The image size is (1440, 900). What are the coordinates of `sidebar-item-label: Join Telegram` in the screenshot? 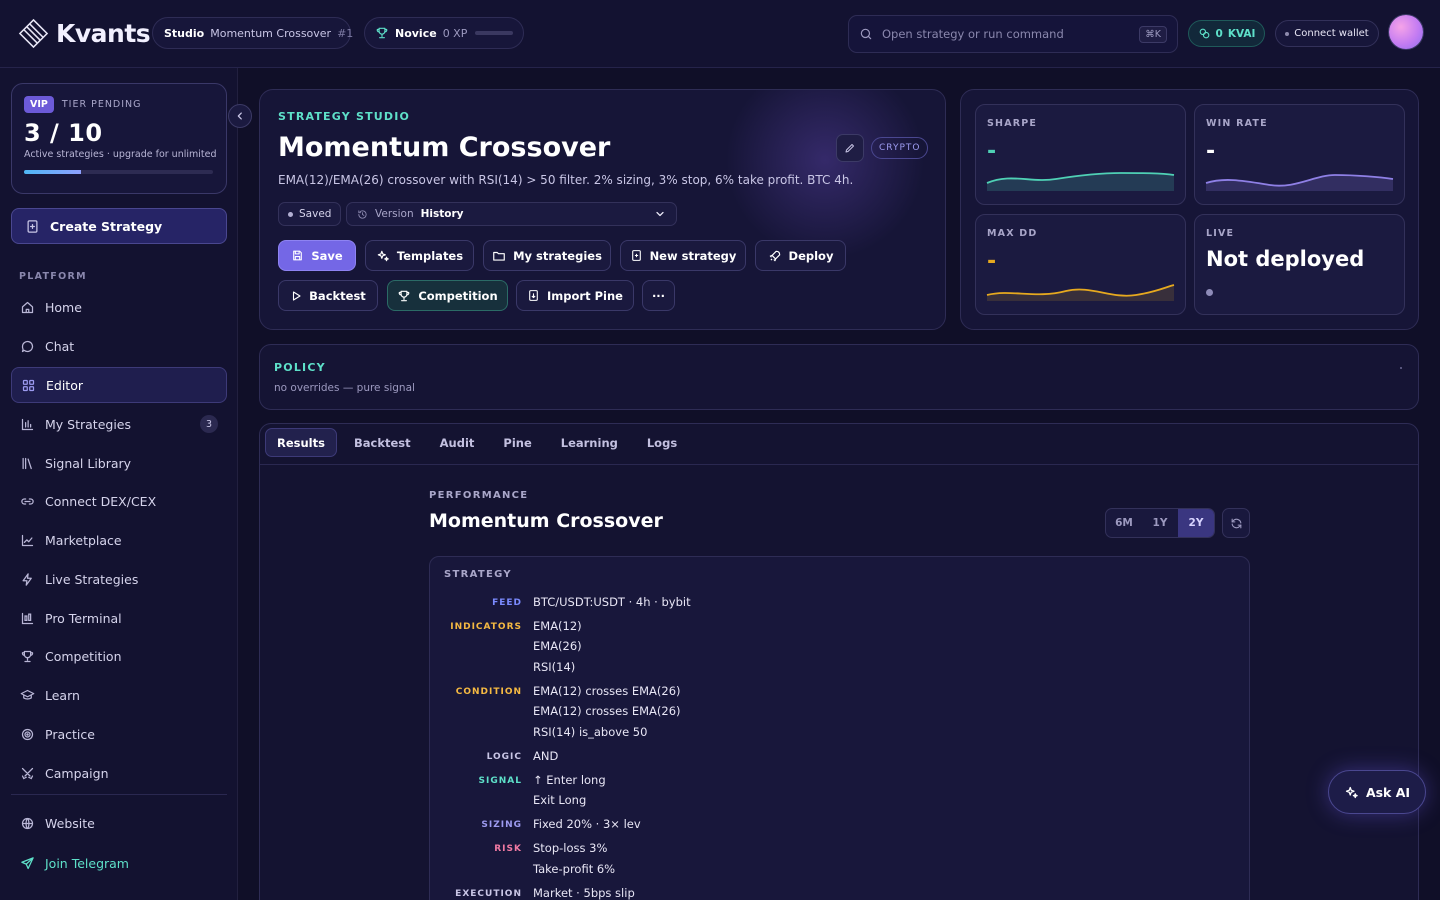 It's located at (87, 863).